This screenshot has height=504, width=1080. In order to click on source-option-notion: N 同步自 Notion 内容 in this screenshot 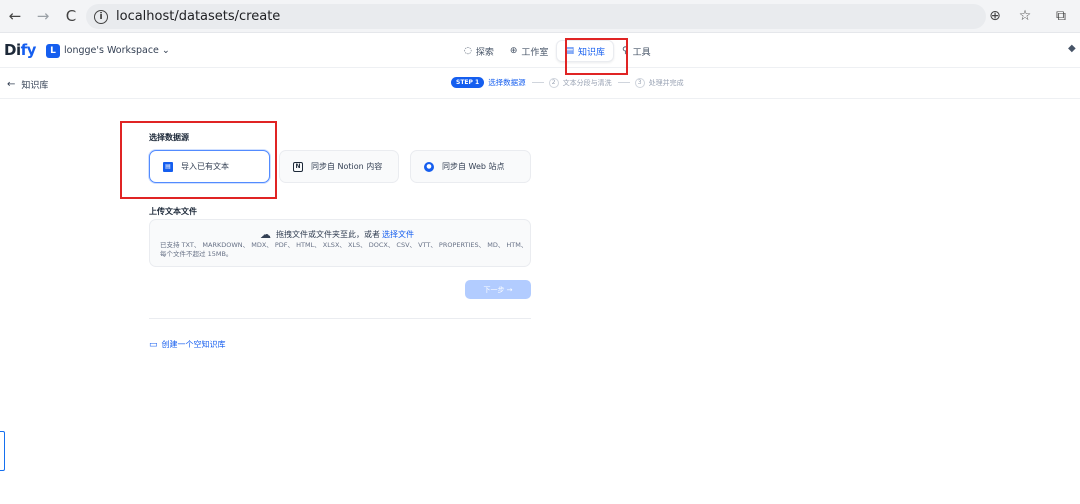, I will do `click(339, 166)`.